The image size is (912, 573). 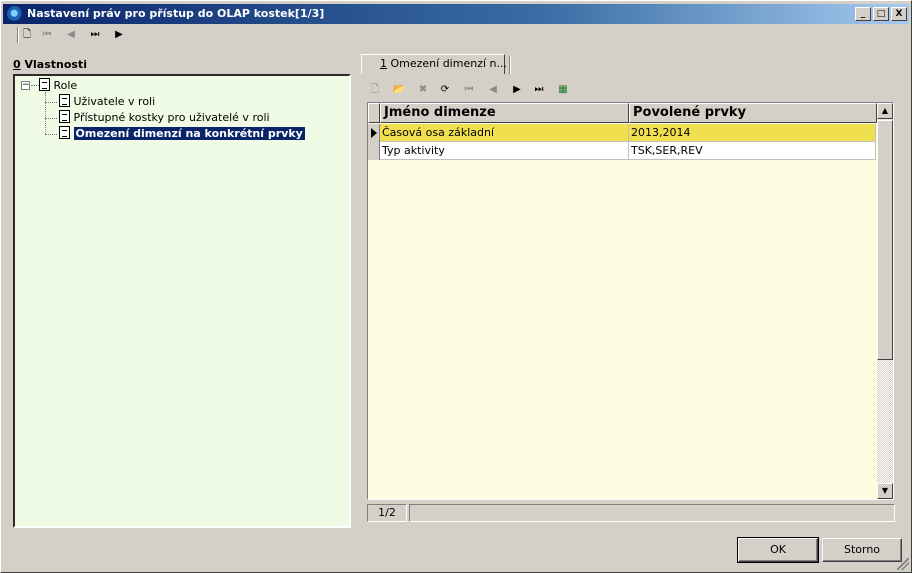 I want to click on refresh-icon: ⟳, so click(x=445, y=90).